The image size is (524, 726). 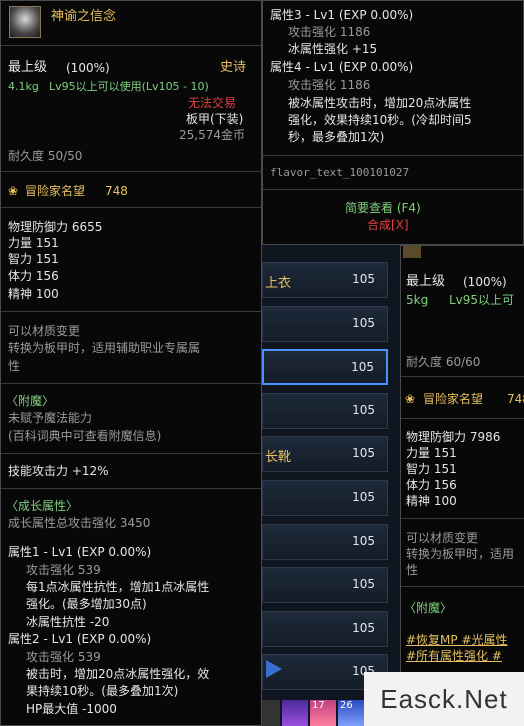 I want to click on flavor-text: flavor_text_100101027, so click(x=340, y=172).